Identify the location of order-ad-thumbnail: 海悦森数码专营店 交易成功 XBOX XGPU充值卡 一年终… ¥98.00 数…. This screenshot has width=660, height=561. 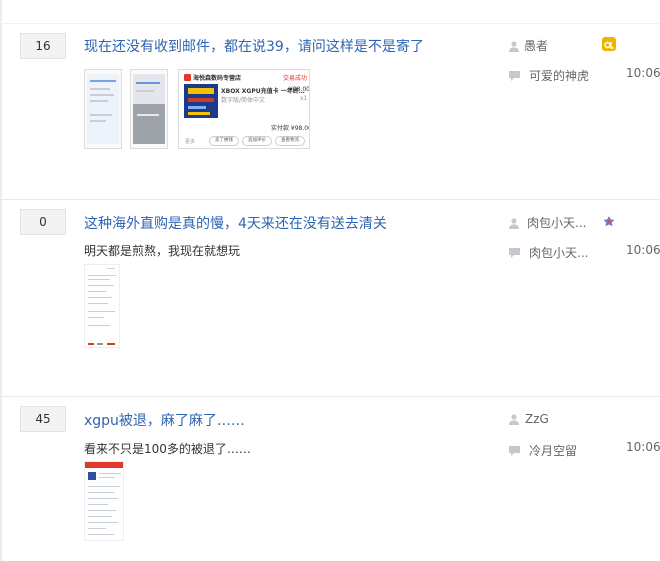
(244, 109).